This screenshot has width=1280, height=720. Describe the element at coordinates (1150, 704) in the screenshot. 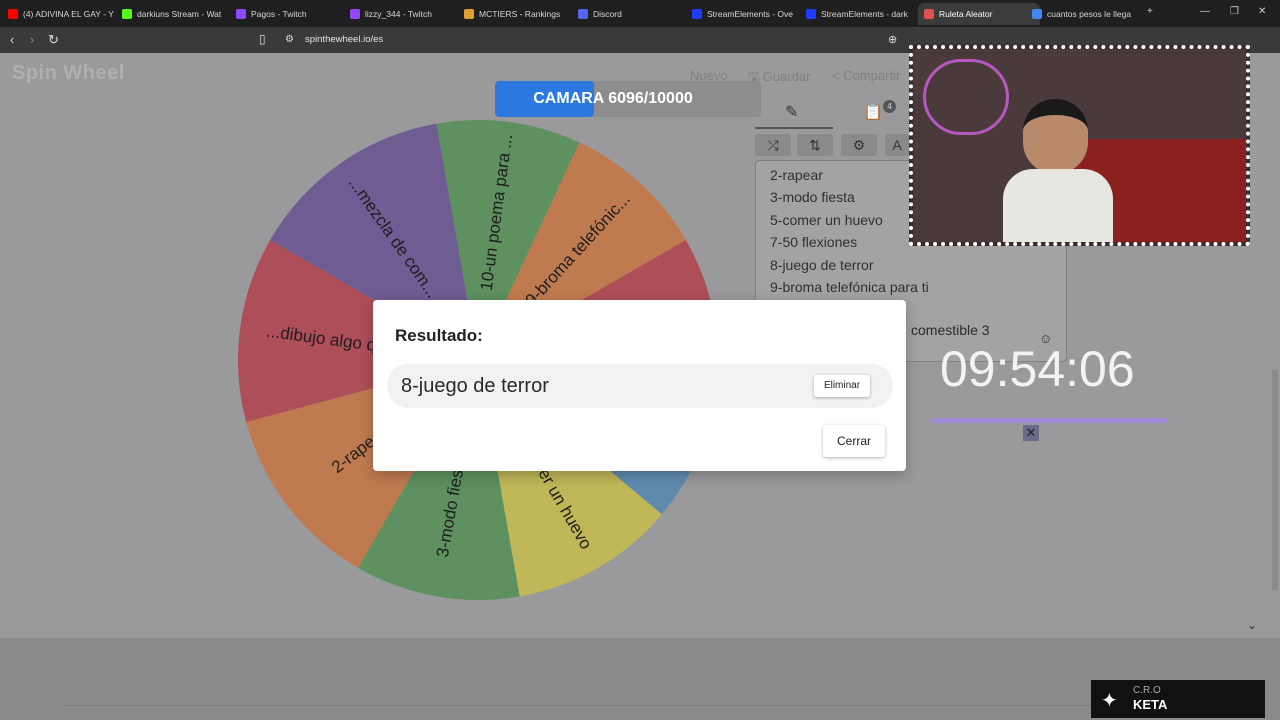

I see `badge-line2: KETA` at that location.